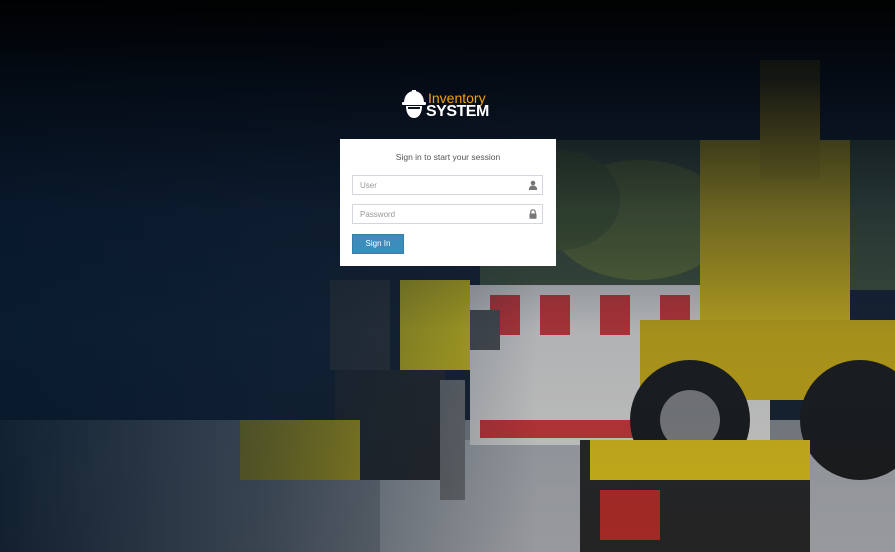  What do you see at coordinates (438, 185) in the screenshot?
I see `username-input` at bounding box center [438, 185].